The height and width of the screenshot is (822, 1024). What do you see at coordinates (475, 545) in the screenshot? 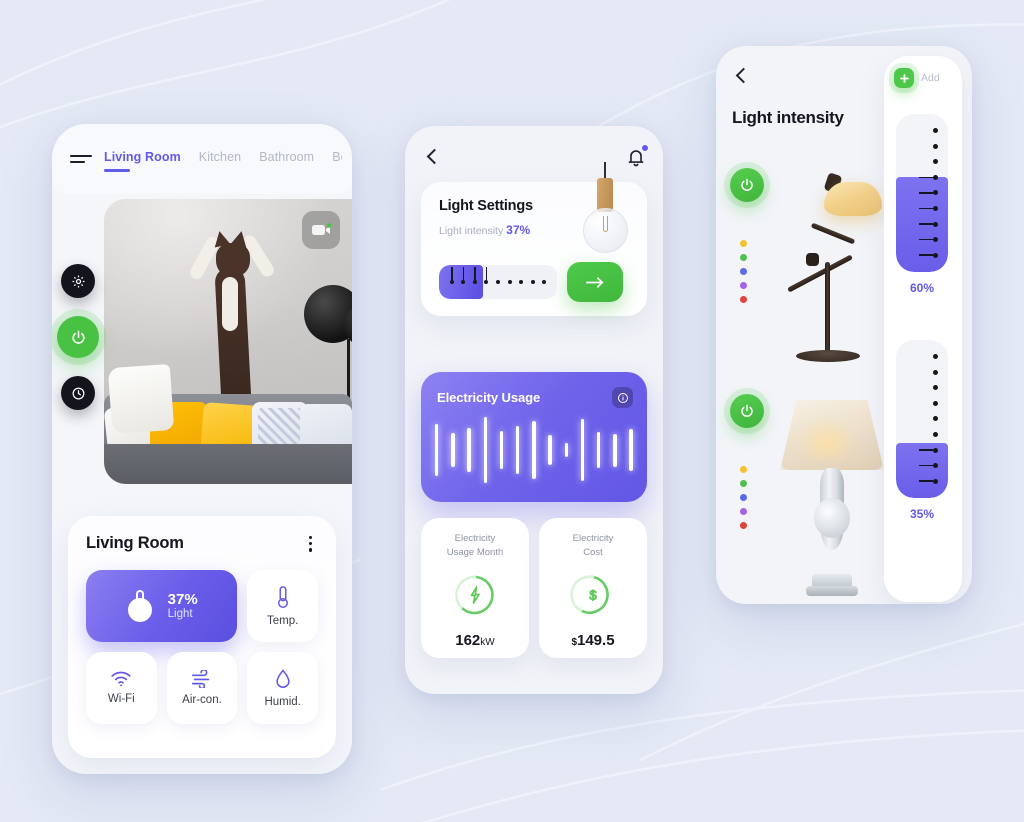
I see `stat-label: Electricity Usage Month` at bounding box center [475, 545].